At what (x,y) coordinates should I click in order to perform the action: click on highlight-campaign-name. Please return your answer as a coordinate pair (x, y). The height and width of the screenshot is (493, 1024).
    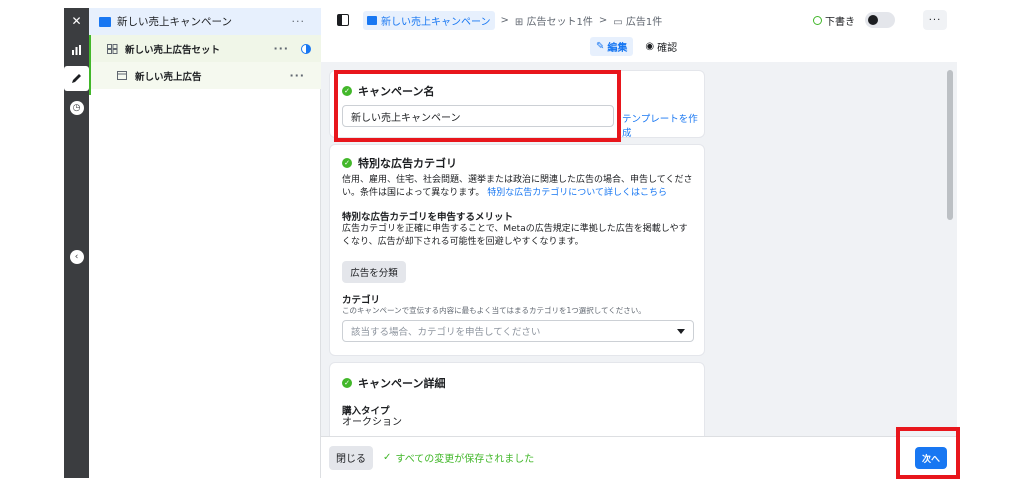
    Looking at the image, I should click on (477, 106).